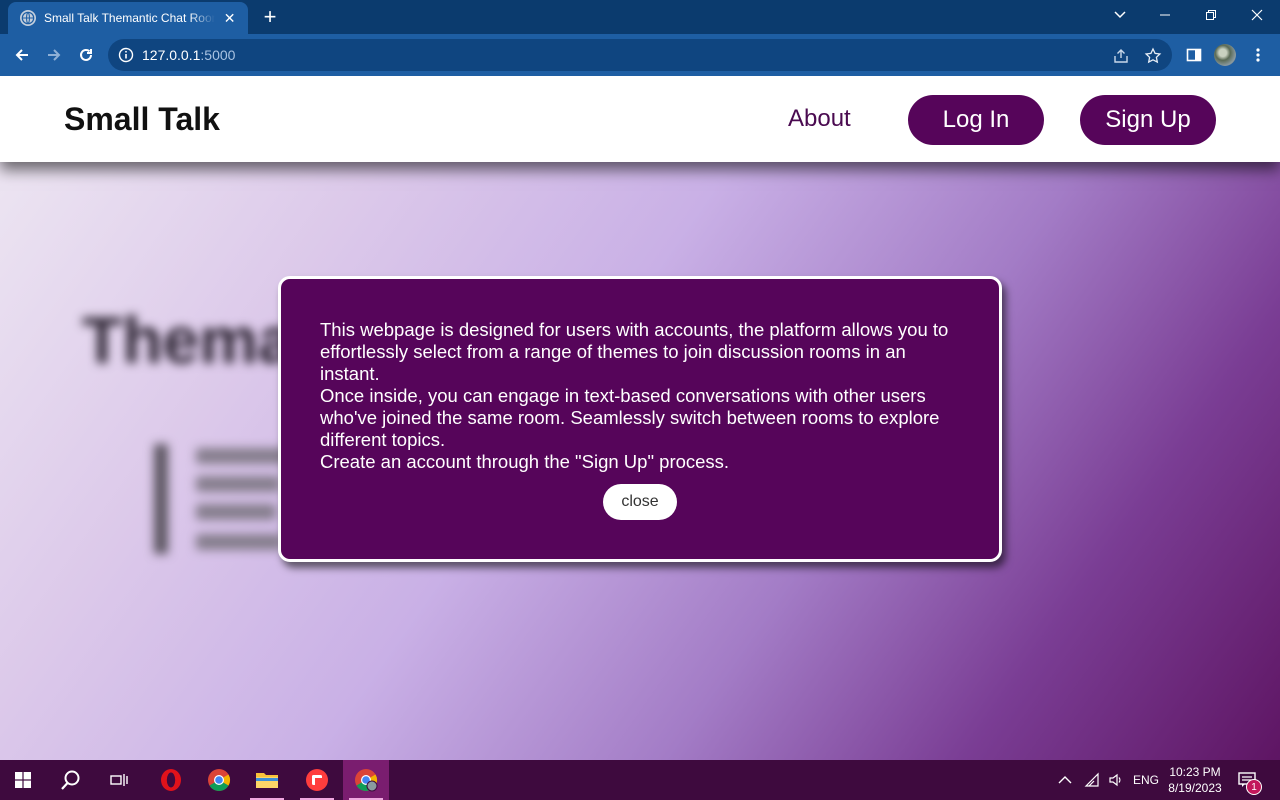 The image size is (1280, 800). What do you see at coordinates (1116, 780) in the screenshot?
I see `volume-icon` at bounding box center [1116, 780].